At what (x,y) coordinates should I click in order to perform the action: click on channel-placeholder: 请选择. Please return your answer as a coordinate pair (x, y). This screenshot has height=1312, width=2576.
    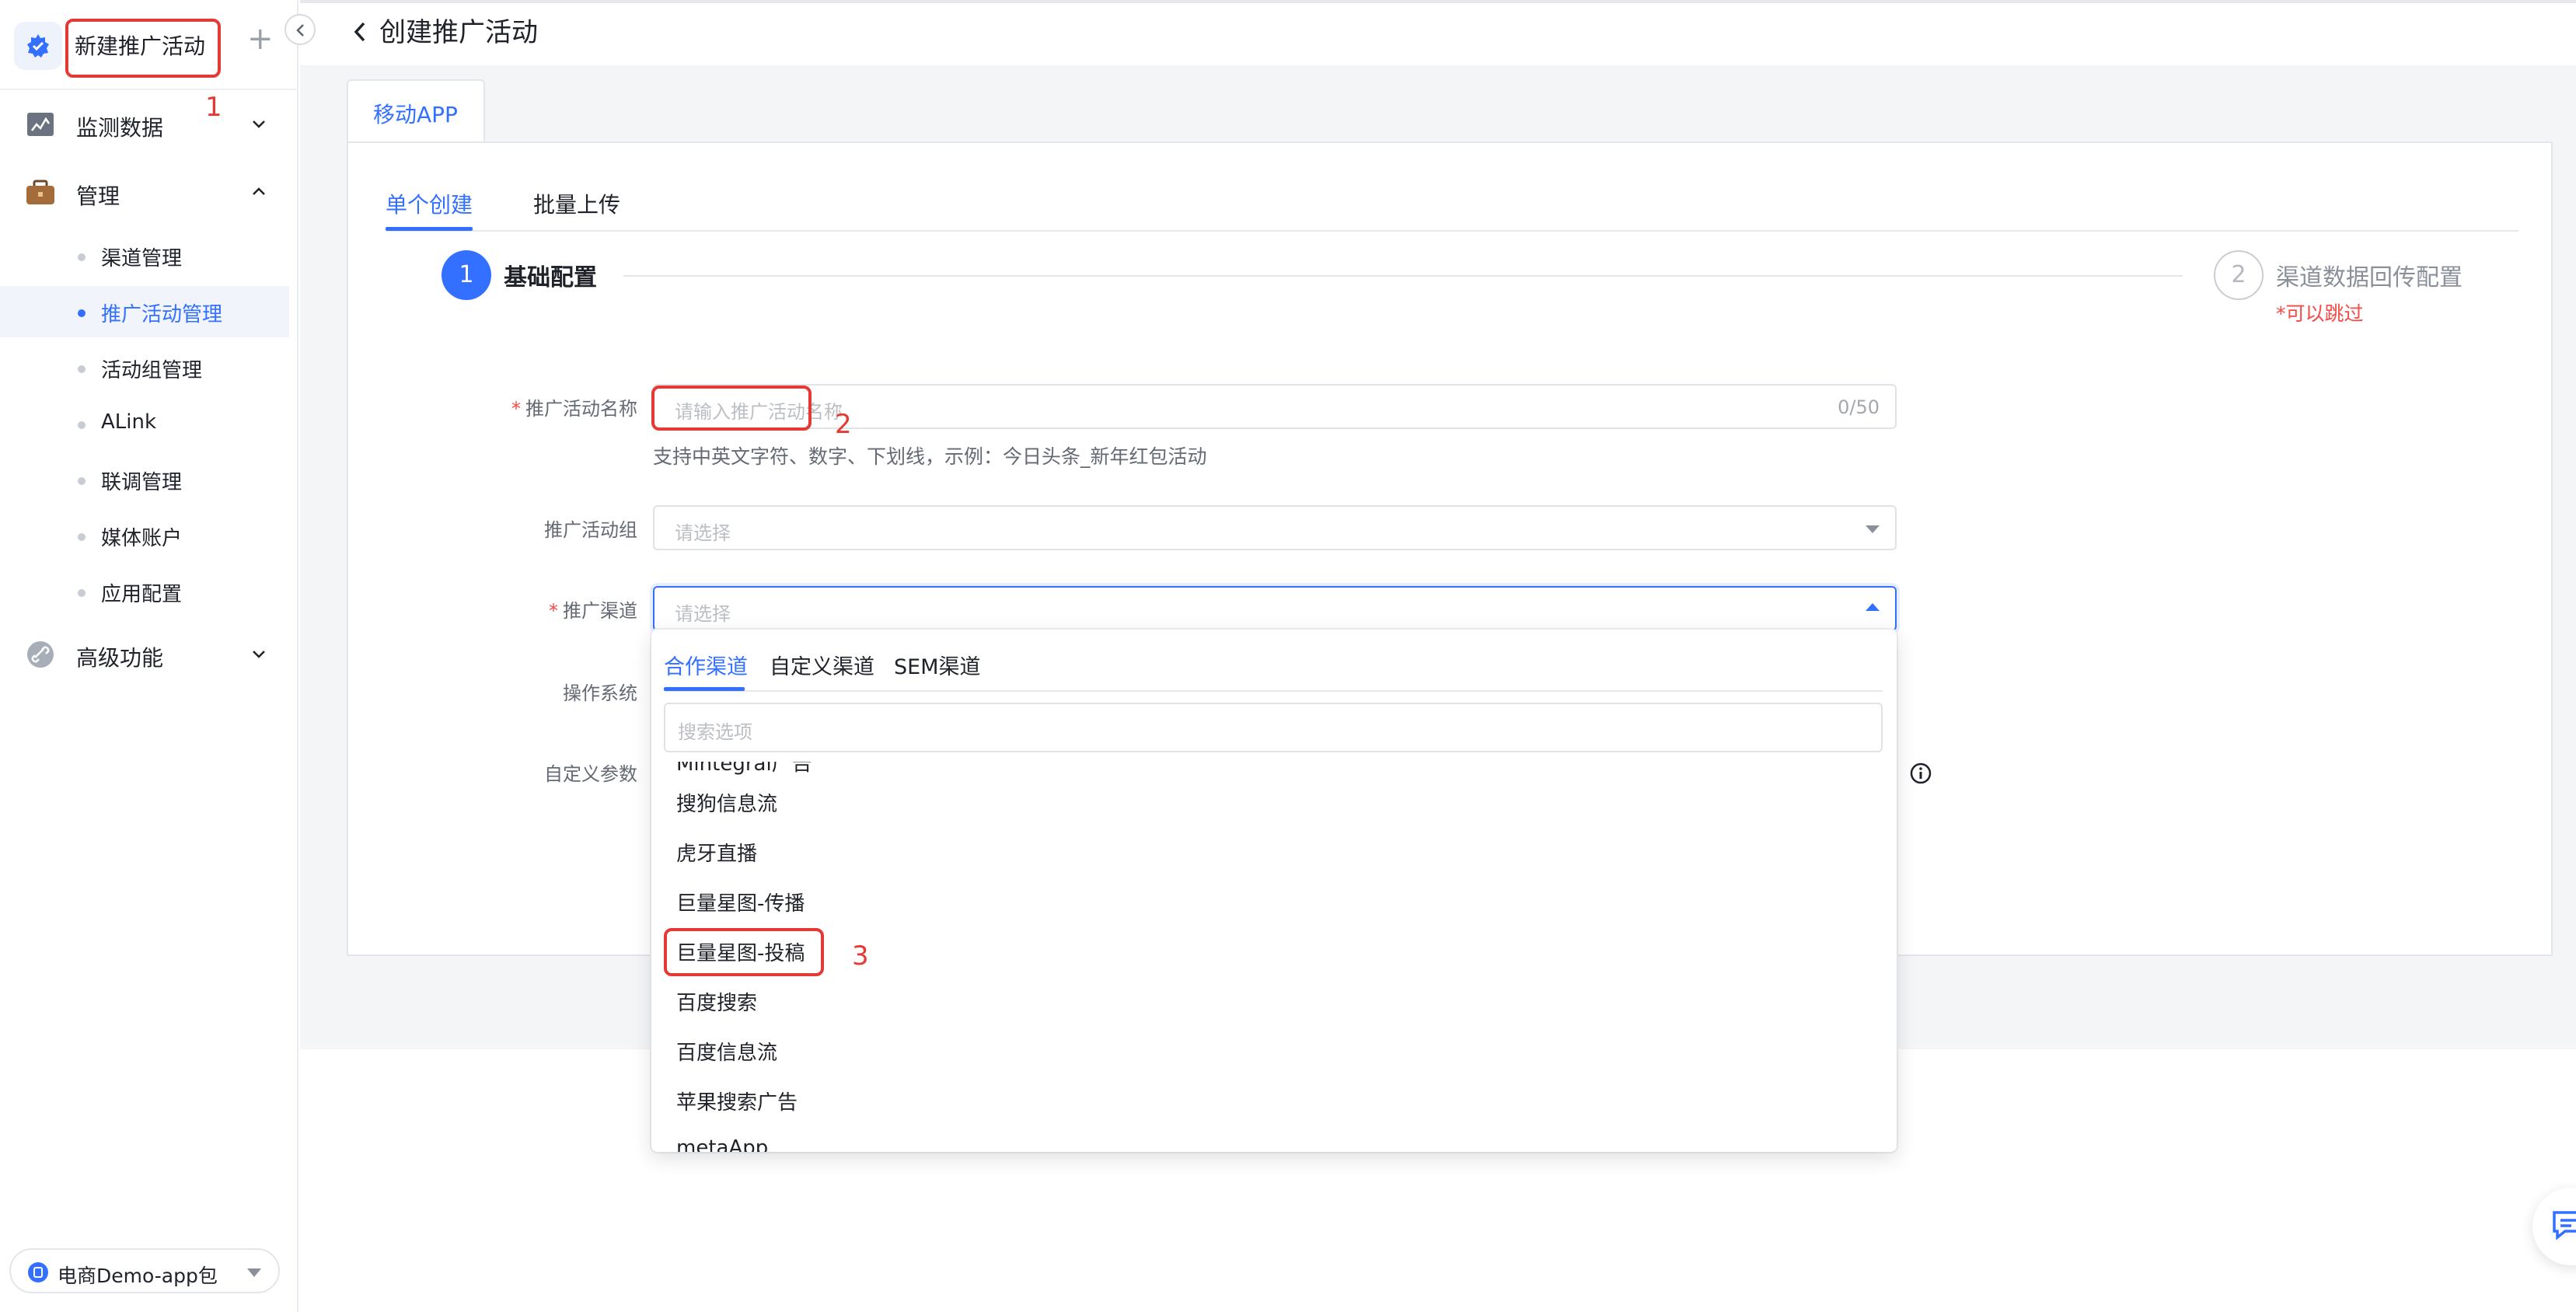
    Looking at the image, I should click on (703, 614).